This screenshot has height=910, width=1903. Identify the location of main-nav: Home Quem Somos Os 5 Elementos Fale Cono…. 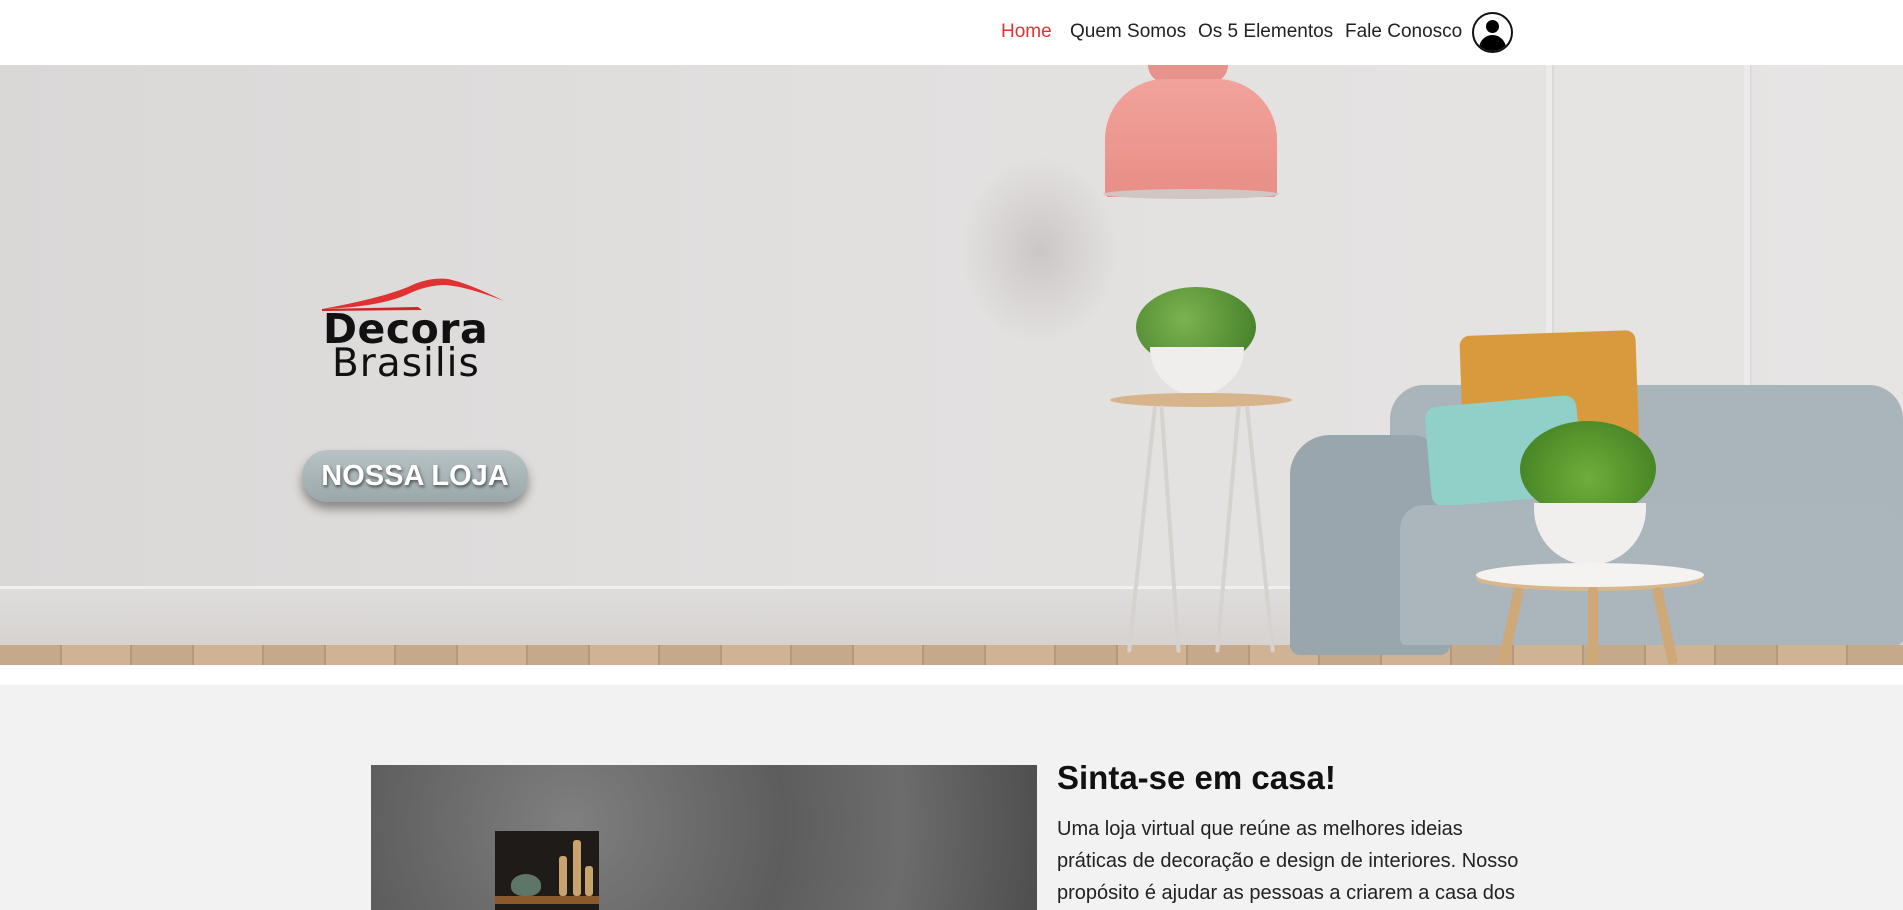
(951, 32).